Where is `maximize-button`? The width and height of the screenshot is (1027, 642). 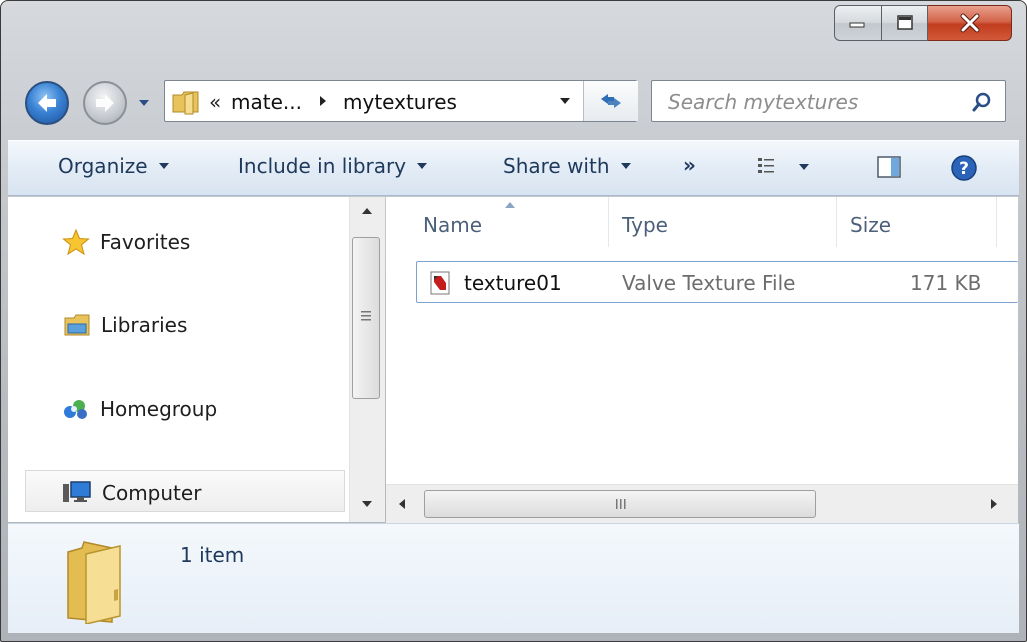 maximize-button is located at coordinates (905, 23).